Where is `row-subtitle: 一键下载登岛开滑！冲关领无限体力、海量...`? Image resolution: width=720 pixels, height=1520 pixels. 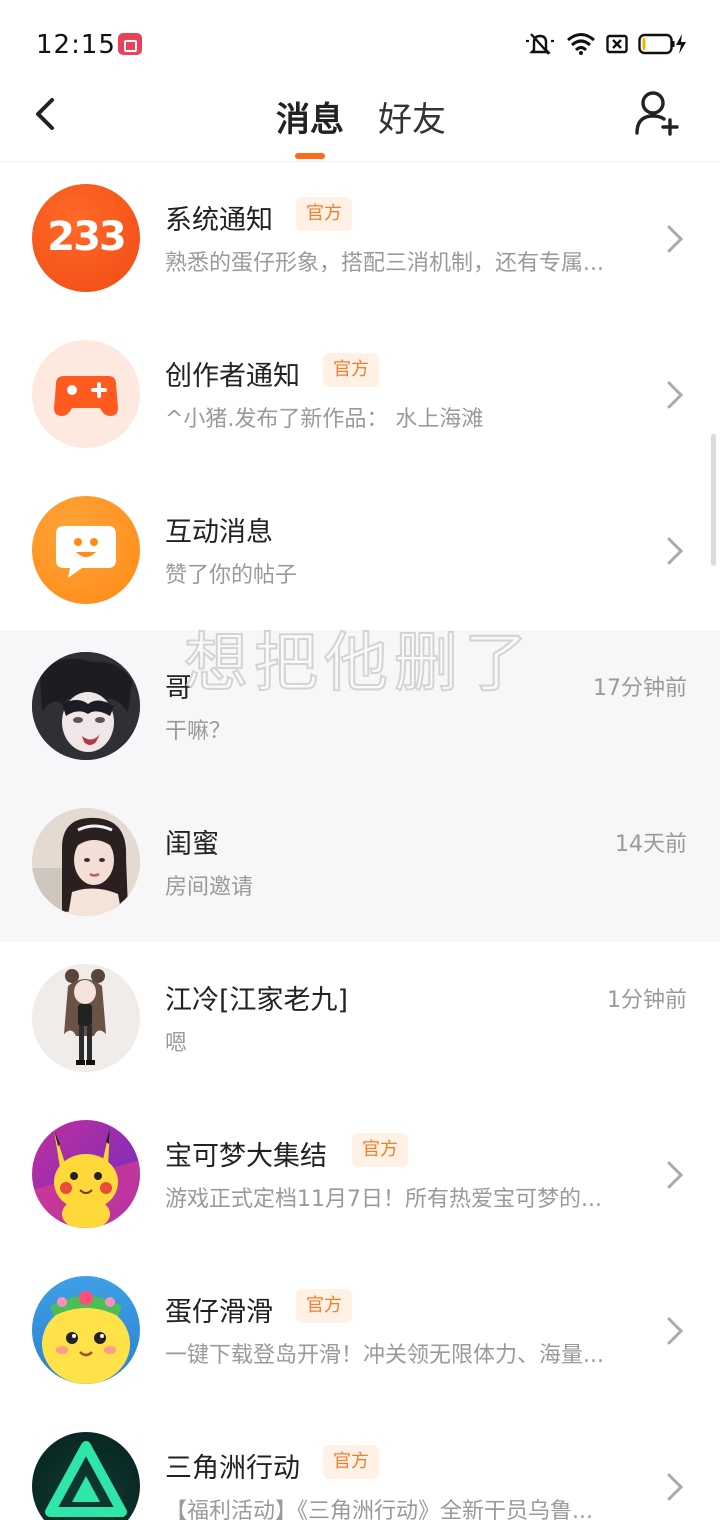
row-subtitle: 一键下载登岛开滑！冲关领无限体力、海量... is located at coordinates (384, 1355).